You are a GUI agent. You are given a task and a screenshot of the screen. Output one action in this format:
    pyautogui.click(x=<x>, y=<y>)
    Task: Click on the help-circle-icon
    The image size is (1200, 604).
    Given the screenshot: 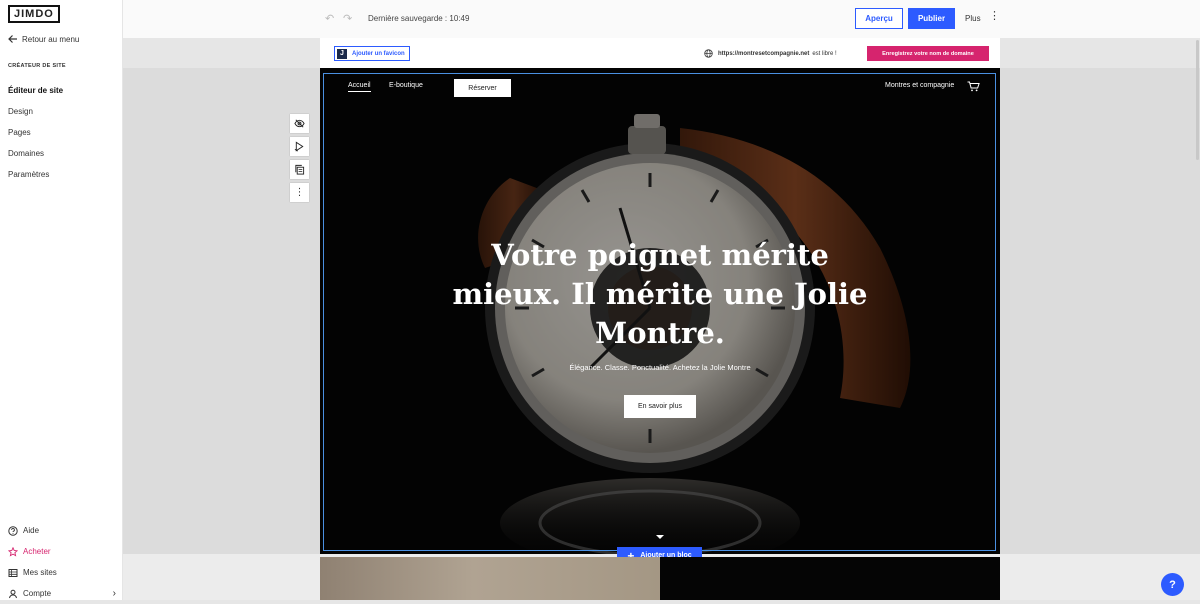 What is the action you would take?
    pyautogui.click(x=13, y=530)
    